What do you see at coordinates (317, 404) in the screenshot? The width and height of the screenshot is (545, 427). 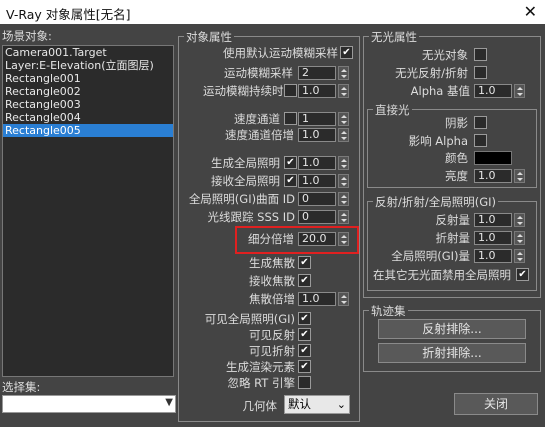 I see `geometry-dropdown: 默认 ⌄` at bounding box center [317, 404].